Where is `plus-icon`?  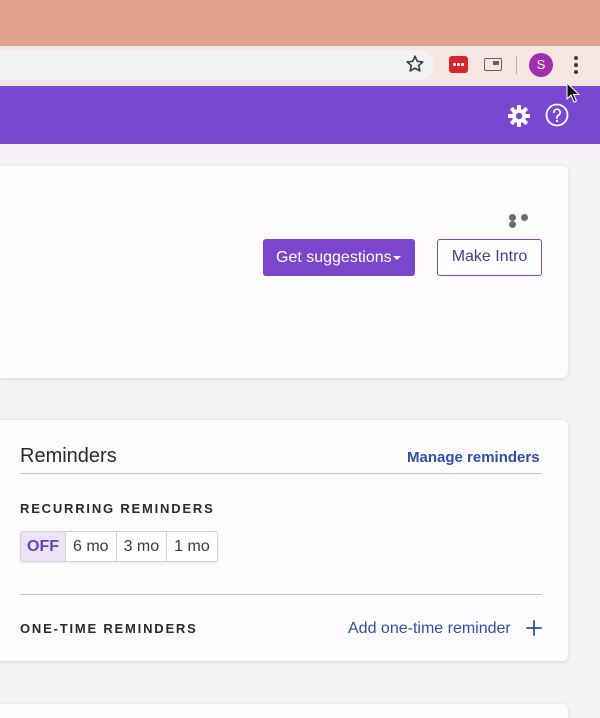 plus-icon is located at coordinates (534, 628).